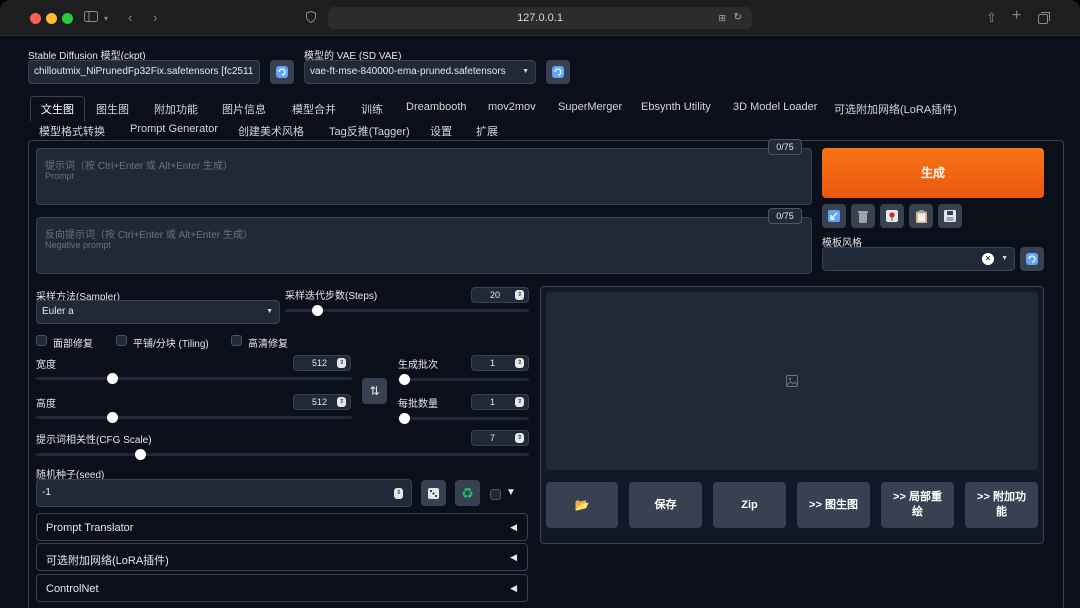 The width and height of the screenshot is (1080, 608). Describe the element at coordinates (404, 379) in the screenshot. I see `batch-count-slider-handle` at that location.